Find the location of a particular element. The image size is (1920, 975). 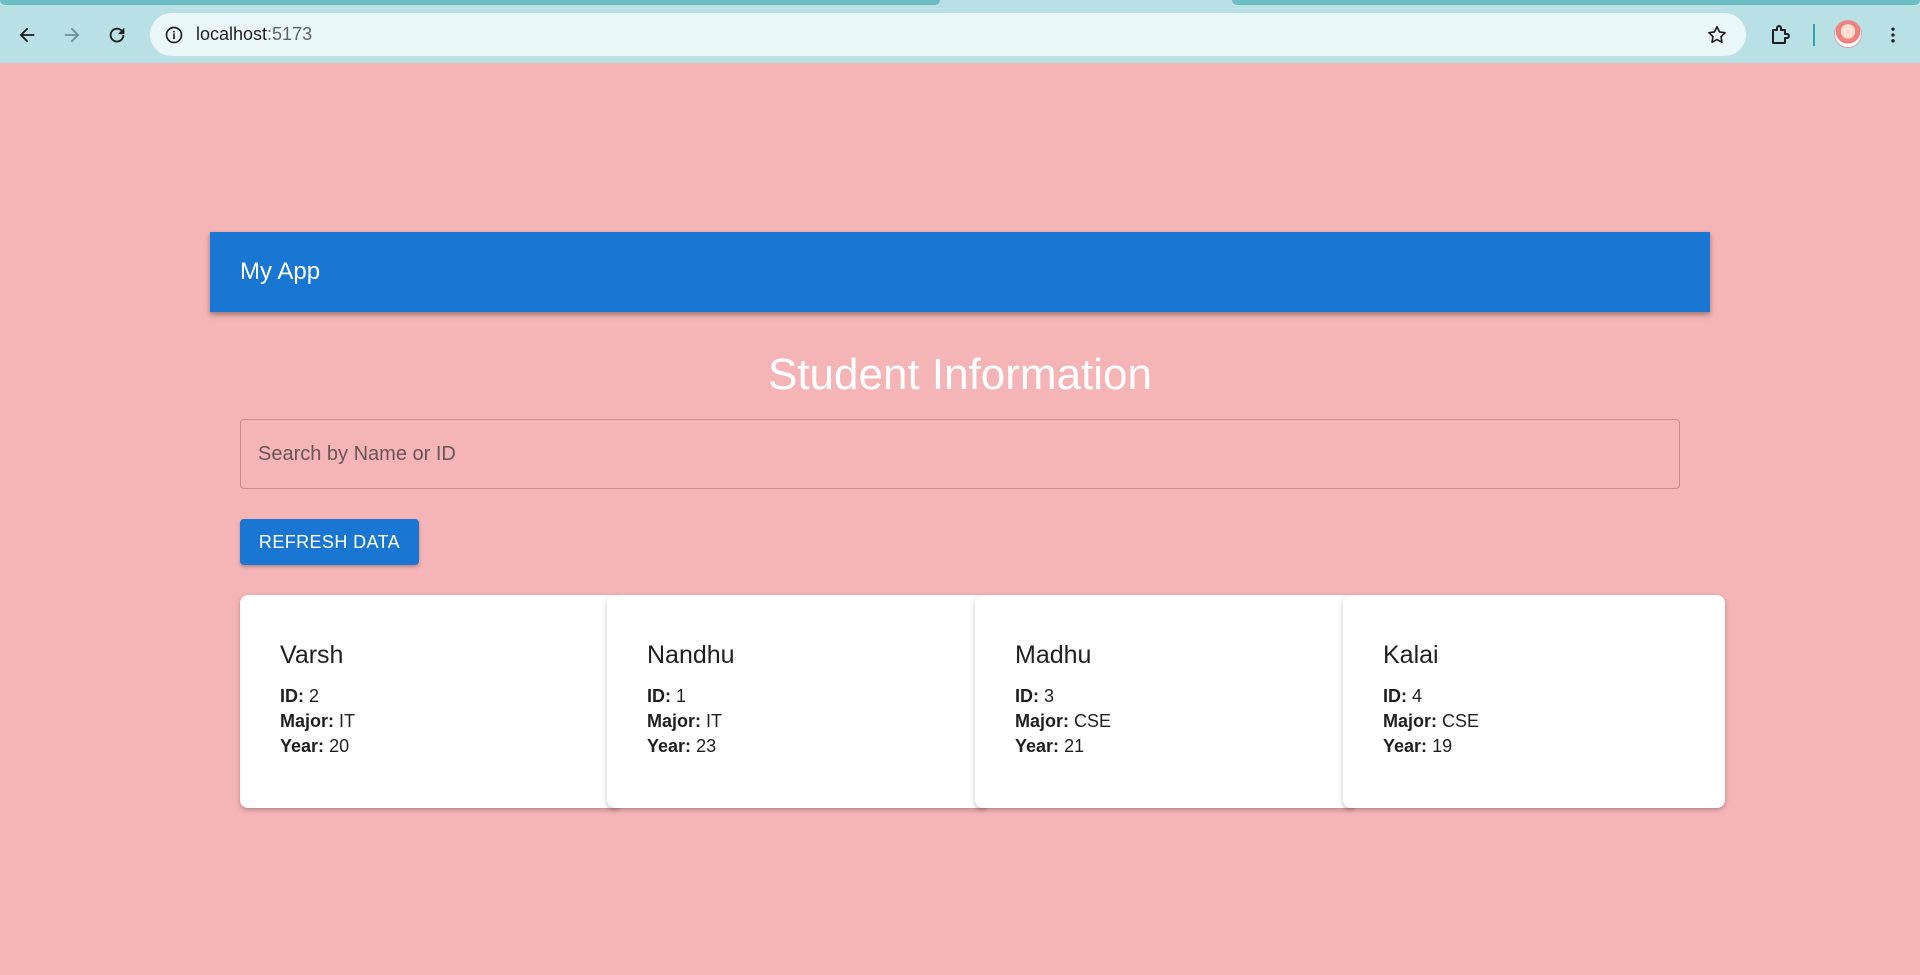

arrow-right-icon is located at coordinates (72, 35).